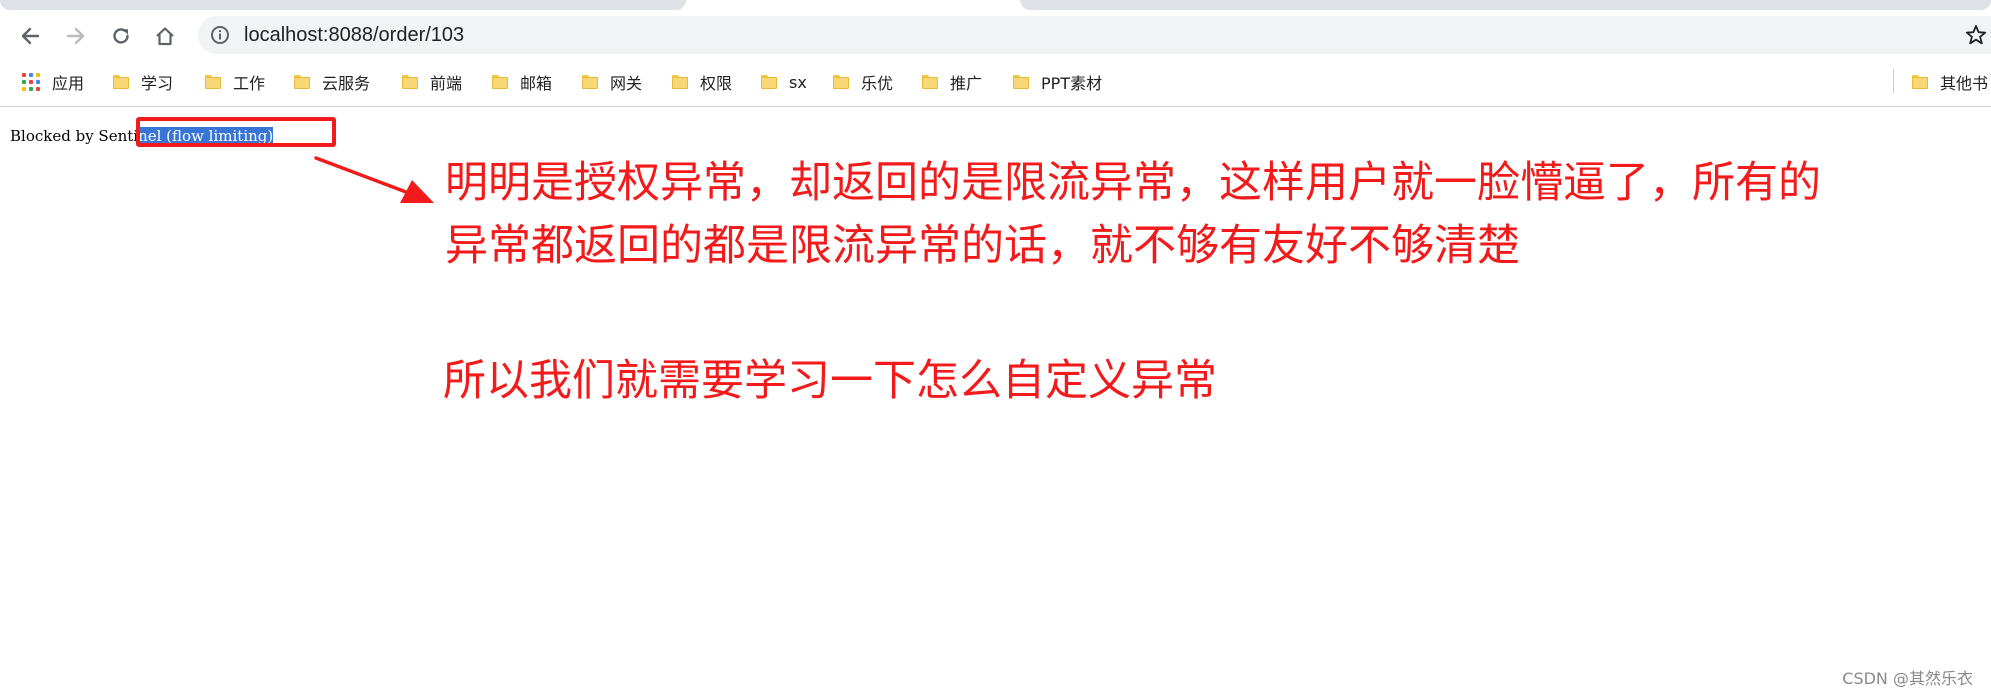 The width and height of the screenshot is (1991, 697). I want to click on bookmark-other-folder: 其他书, so click(1950, 82).